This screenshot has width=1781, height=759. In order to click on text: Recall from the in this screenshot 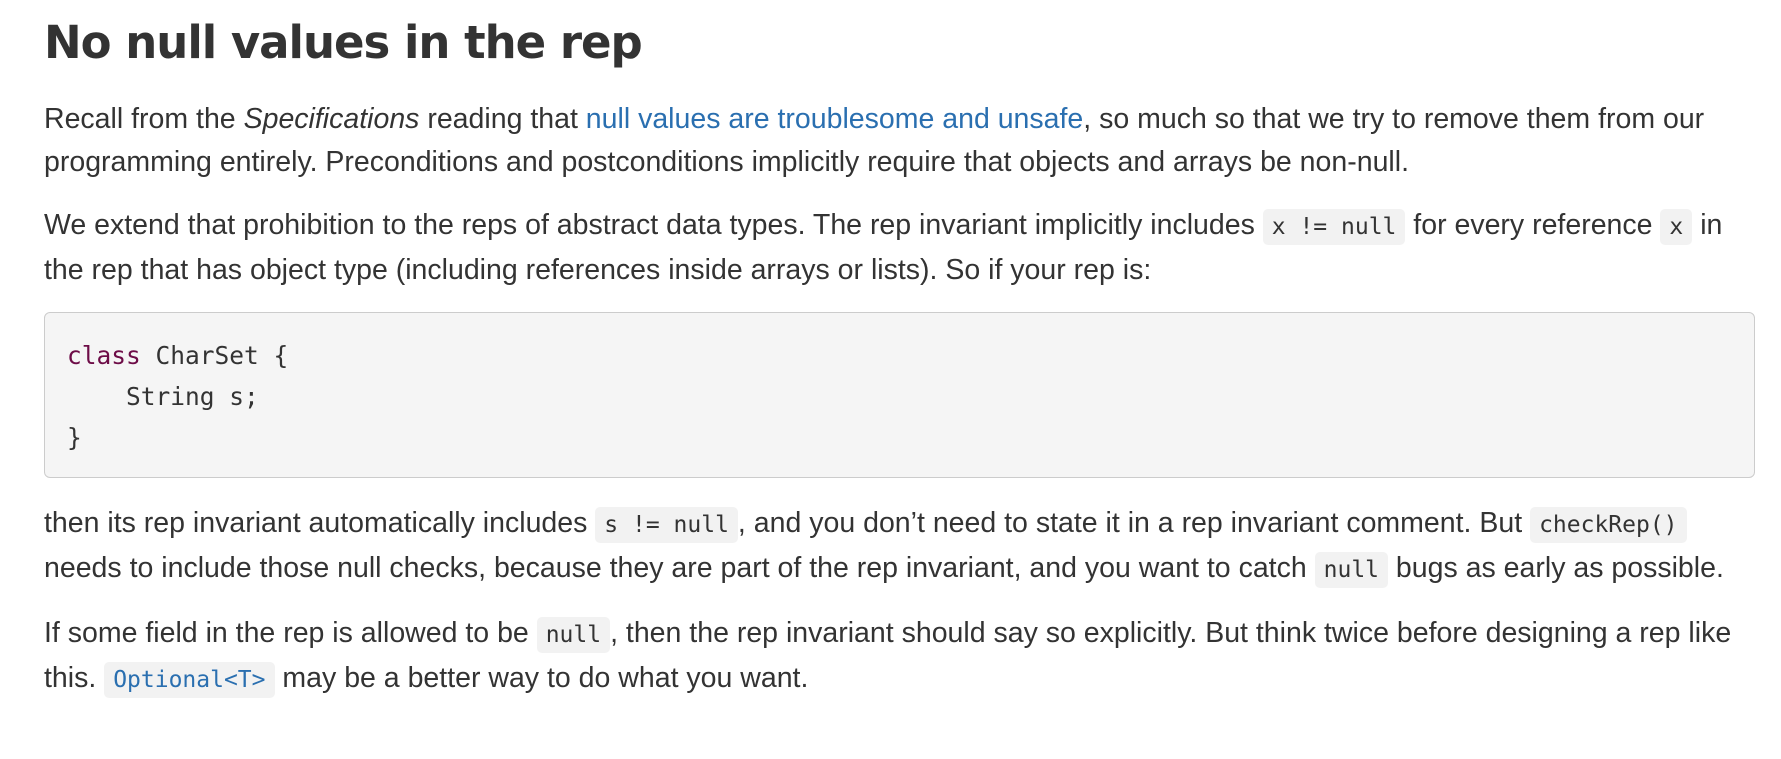, I will do `click(144, 119)`.